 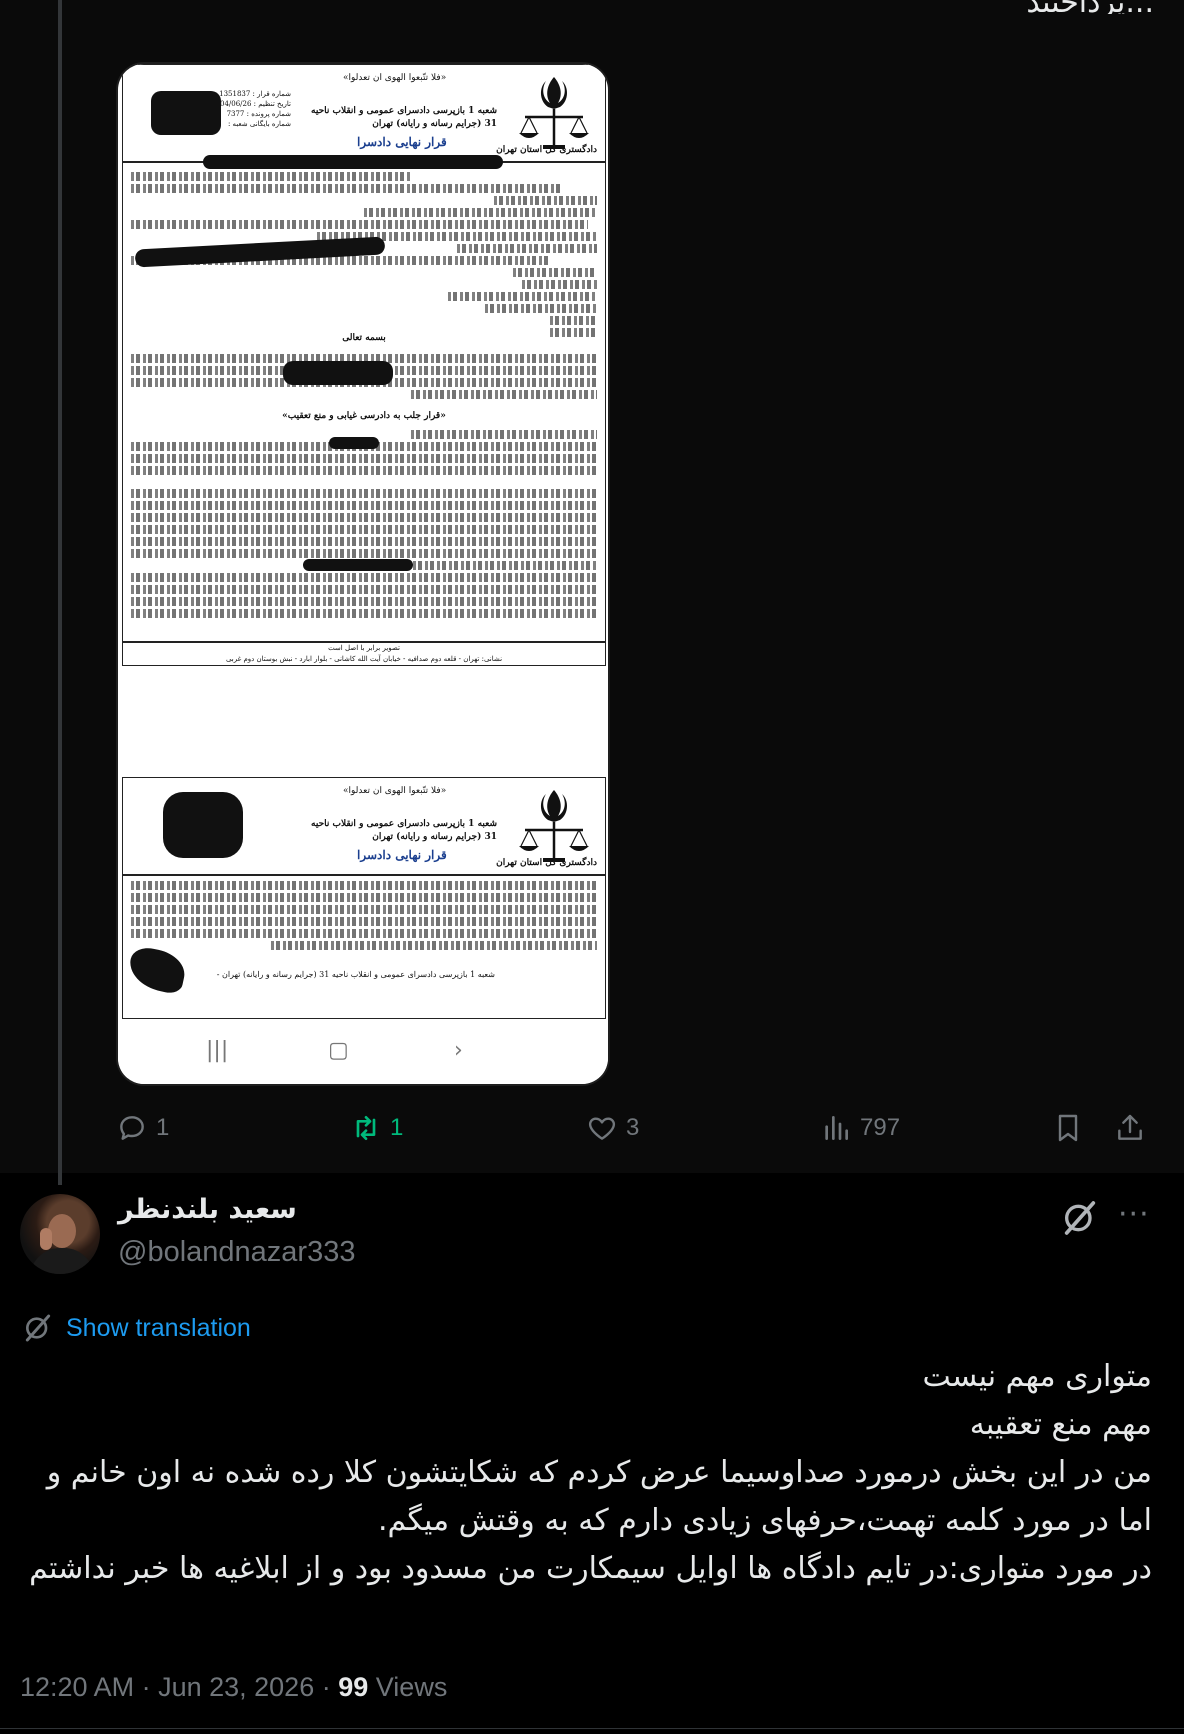 I want to click on share-button, so click(x=1130, y=1128).